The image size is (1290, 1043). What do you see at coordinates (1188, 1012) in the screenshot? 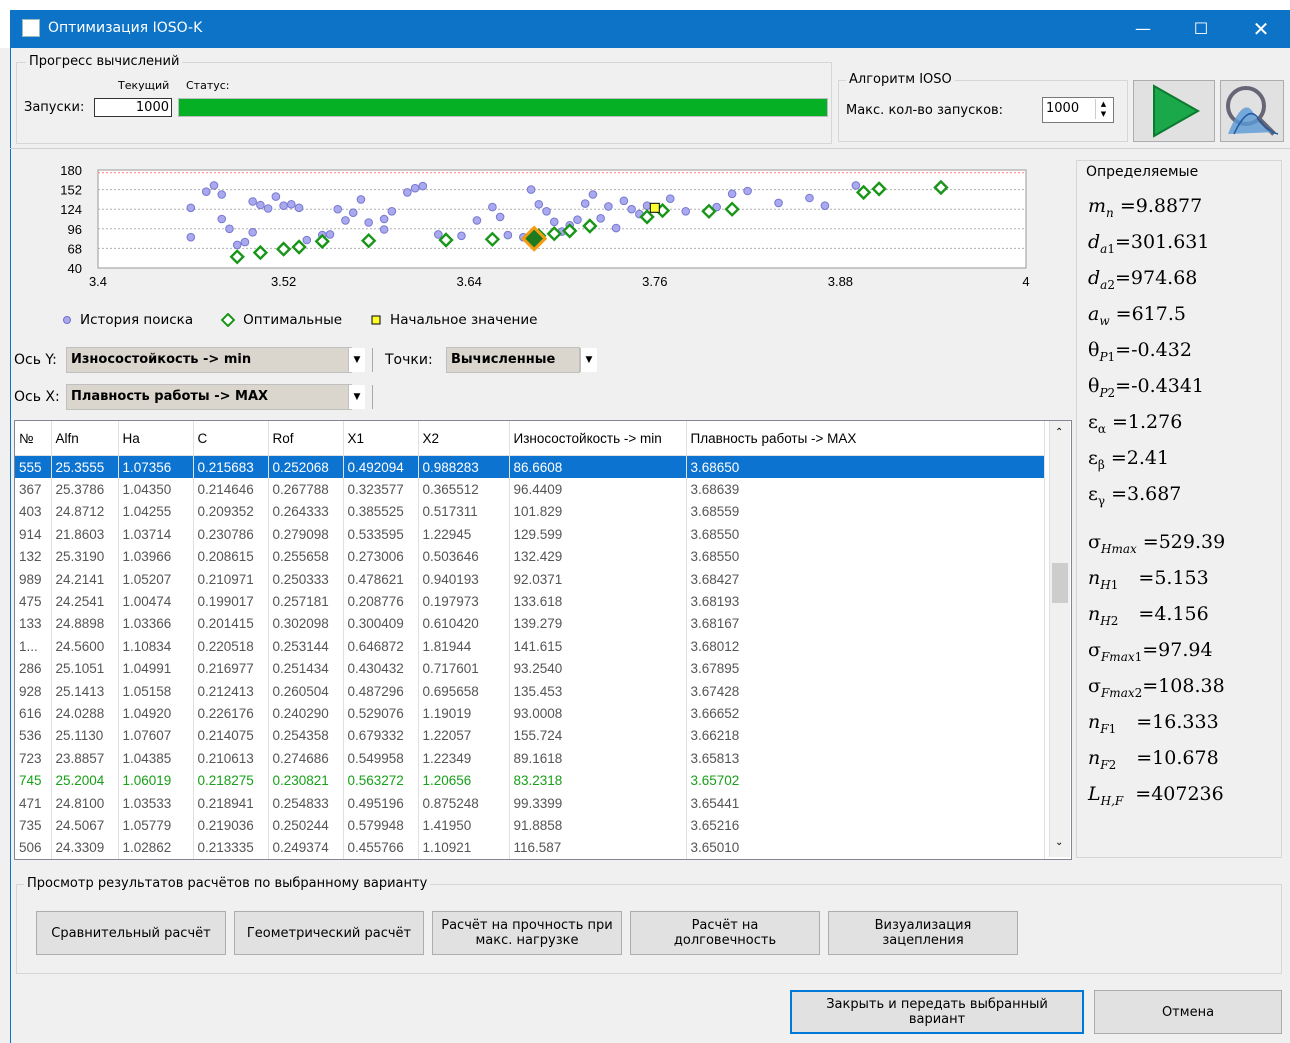
I see `cancel-button: Отмена` at bounding box center [1188, 1012].